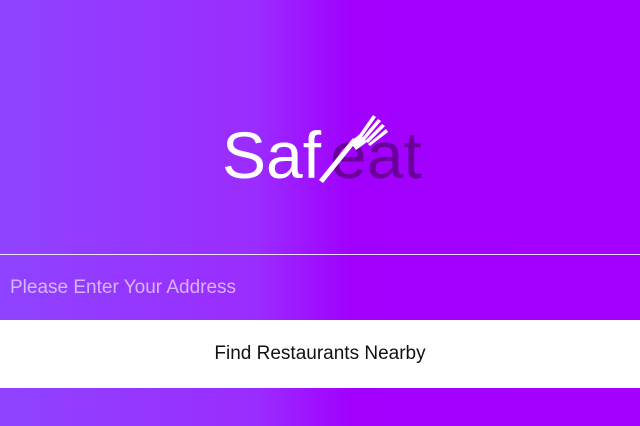 Image resolution: width=640 pixels, height=426 pixels. What do you see at coordinates (272, 155) in the screenshot?
I see `logo-text-saf: Saf` at bounding box center [272, 155].